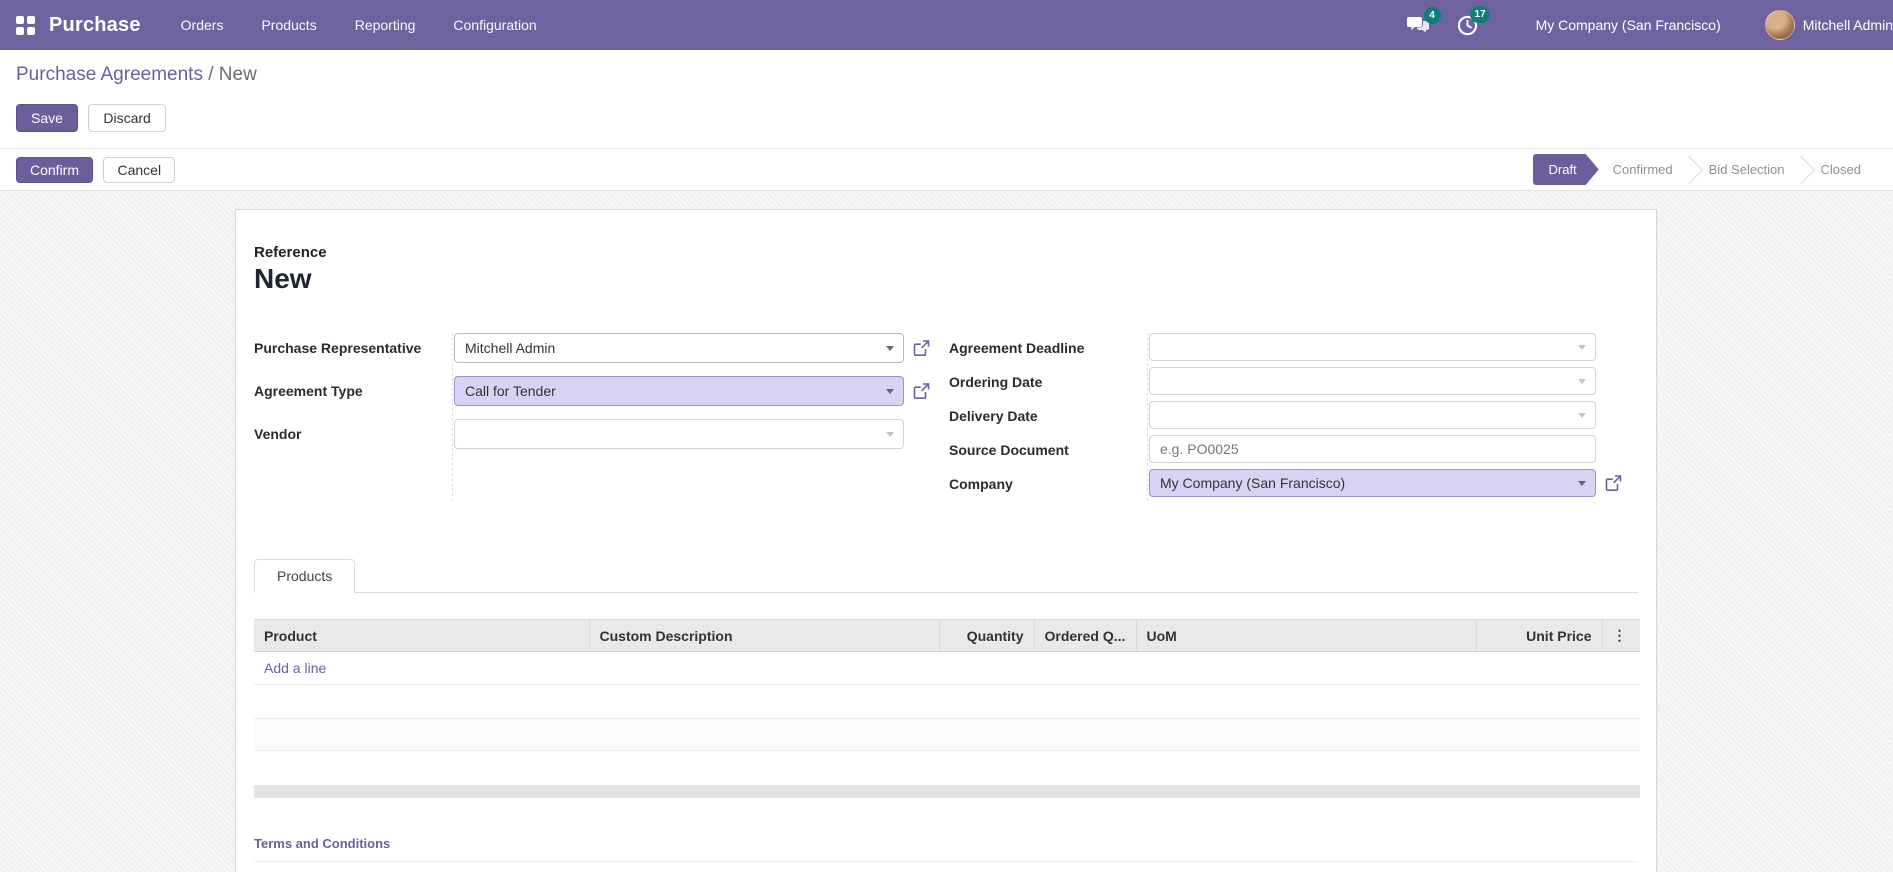 The height and width of the screenshot is (881, 1893). Describe the element at coordinates (202, 25) in the screenshot. I see `menu-orders: Orders` at that location.